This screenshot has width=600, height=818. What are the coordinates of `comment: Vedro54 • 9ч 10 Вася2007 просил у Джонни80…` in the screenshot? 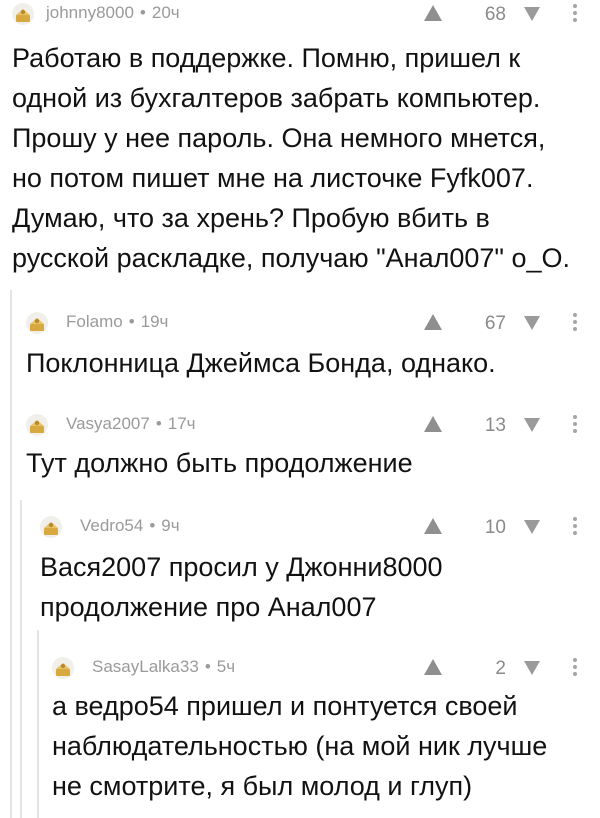 It's located at (320, 570).